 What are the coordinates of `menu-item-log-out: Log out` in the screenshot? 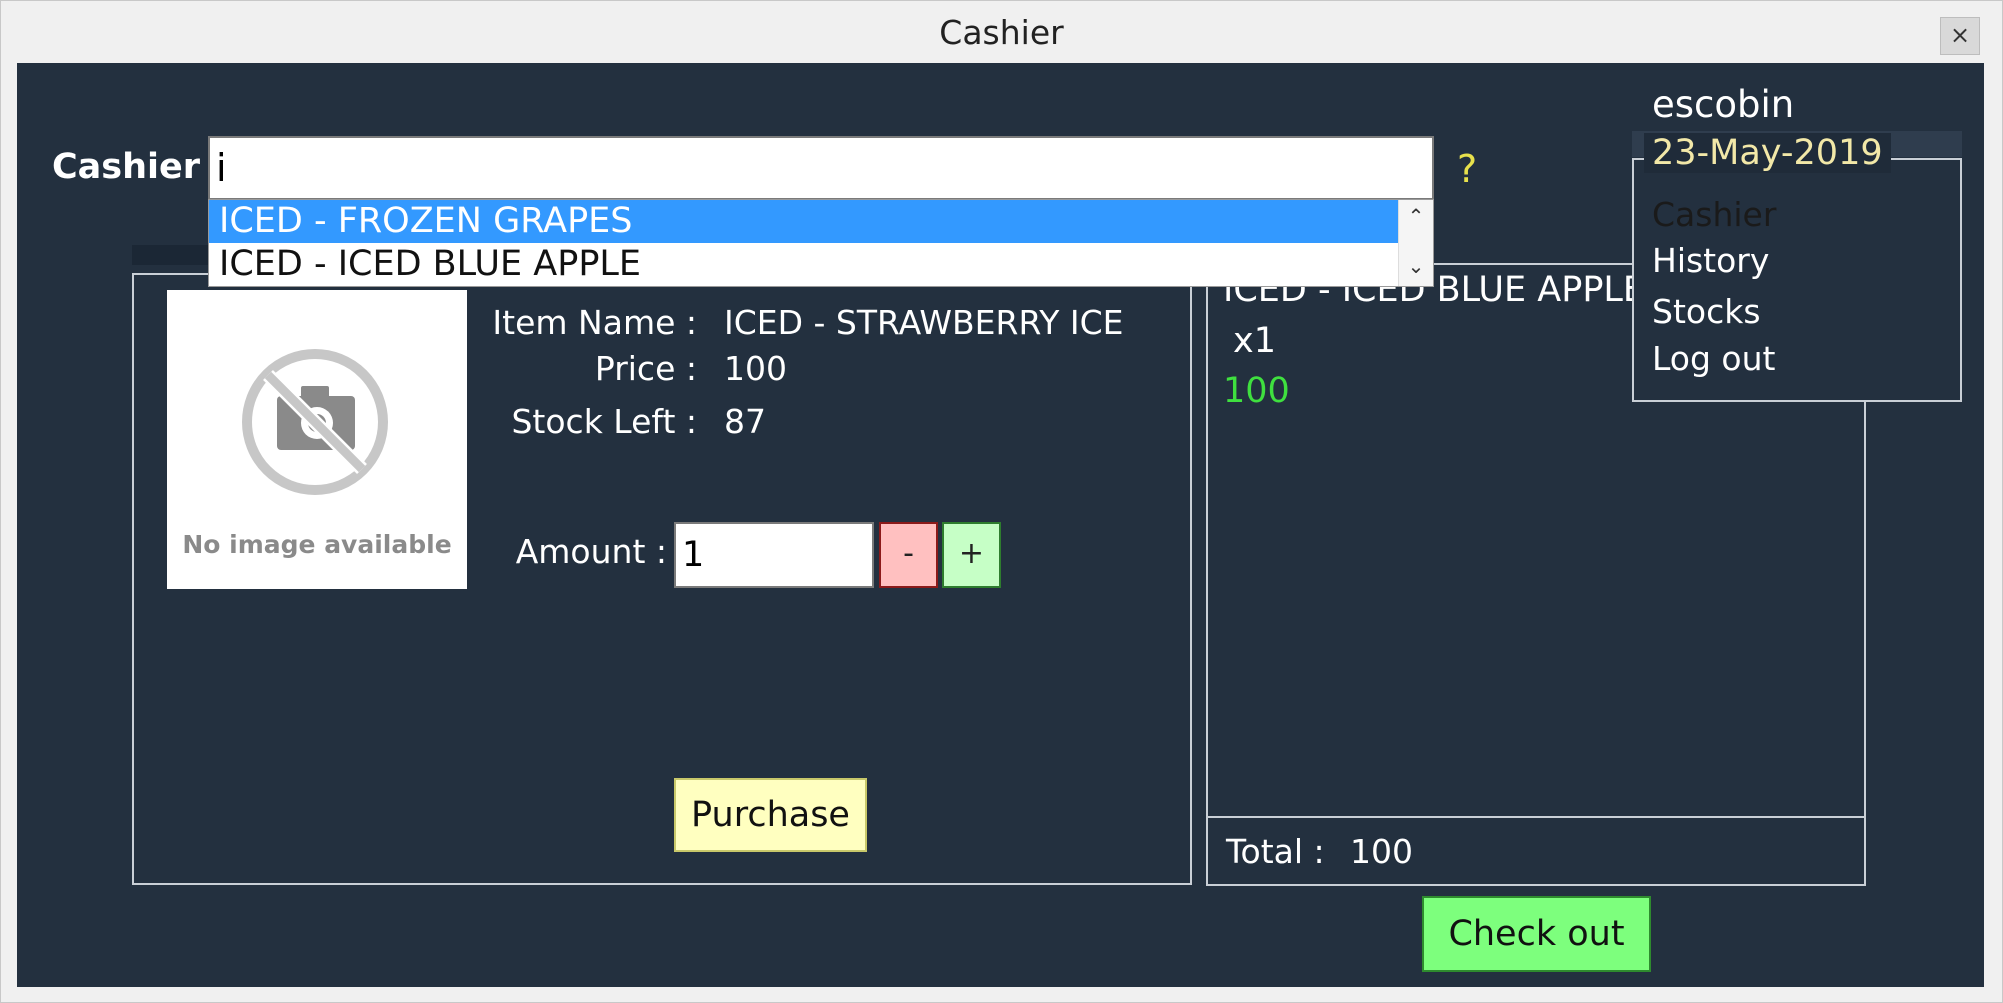 It's located at (1713, 358).